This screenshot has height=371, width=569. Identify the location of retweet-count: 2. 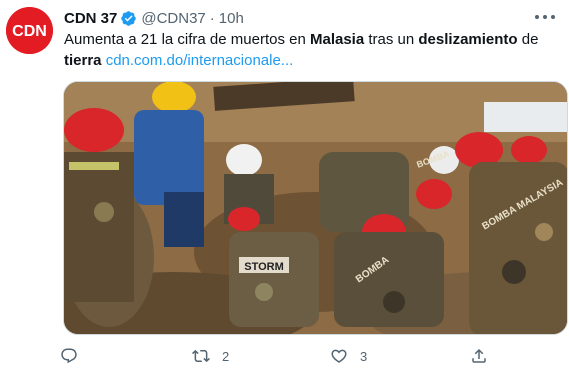
(226, 356).